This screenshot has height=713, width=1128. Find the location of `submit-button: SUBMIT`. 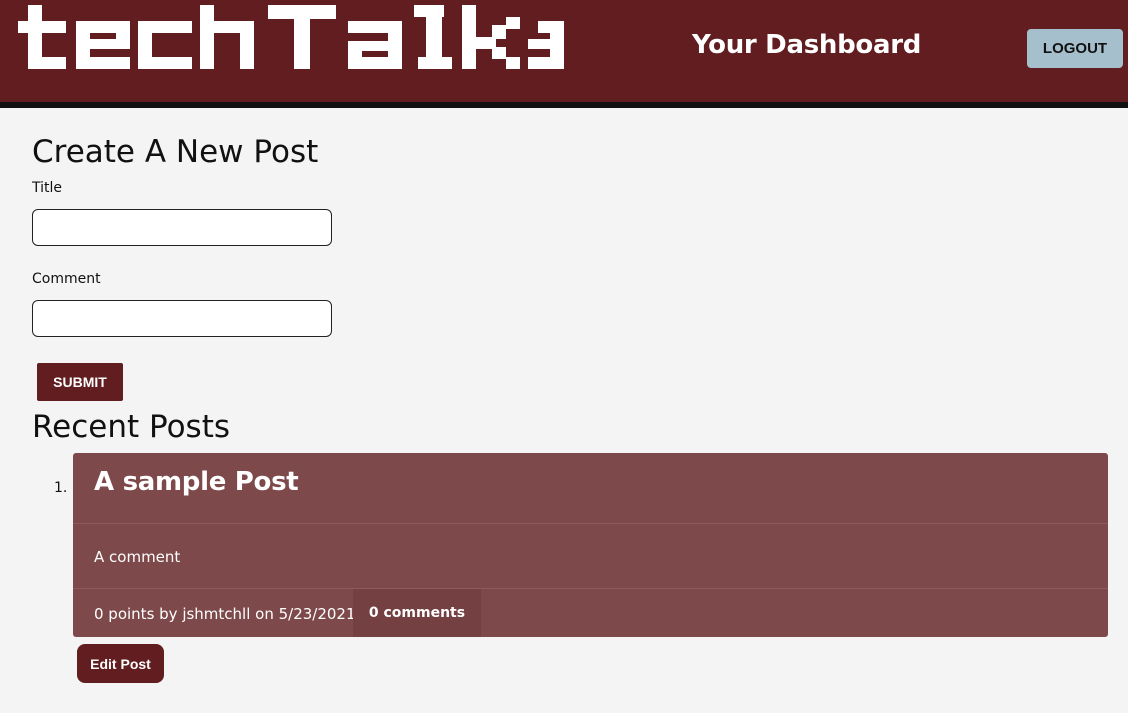

submit-button: SUBMIT is located at coordinates (80, 382).